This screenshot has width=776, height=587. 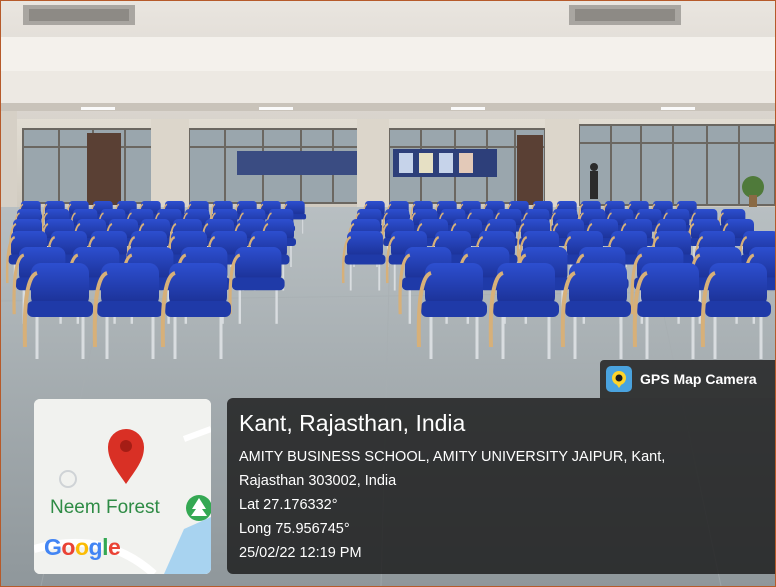 I want to click on gps-map-camera-badge: GPS Map Camera, so click(x=687, y=379).